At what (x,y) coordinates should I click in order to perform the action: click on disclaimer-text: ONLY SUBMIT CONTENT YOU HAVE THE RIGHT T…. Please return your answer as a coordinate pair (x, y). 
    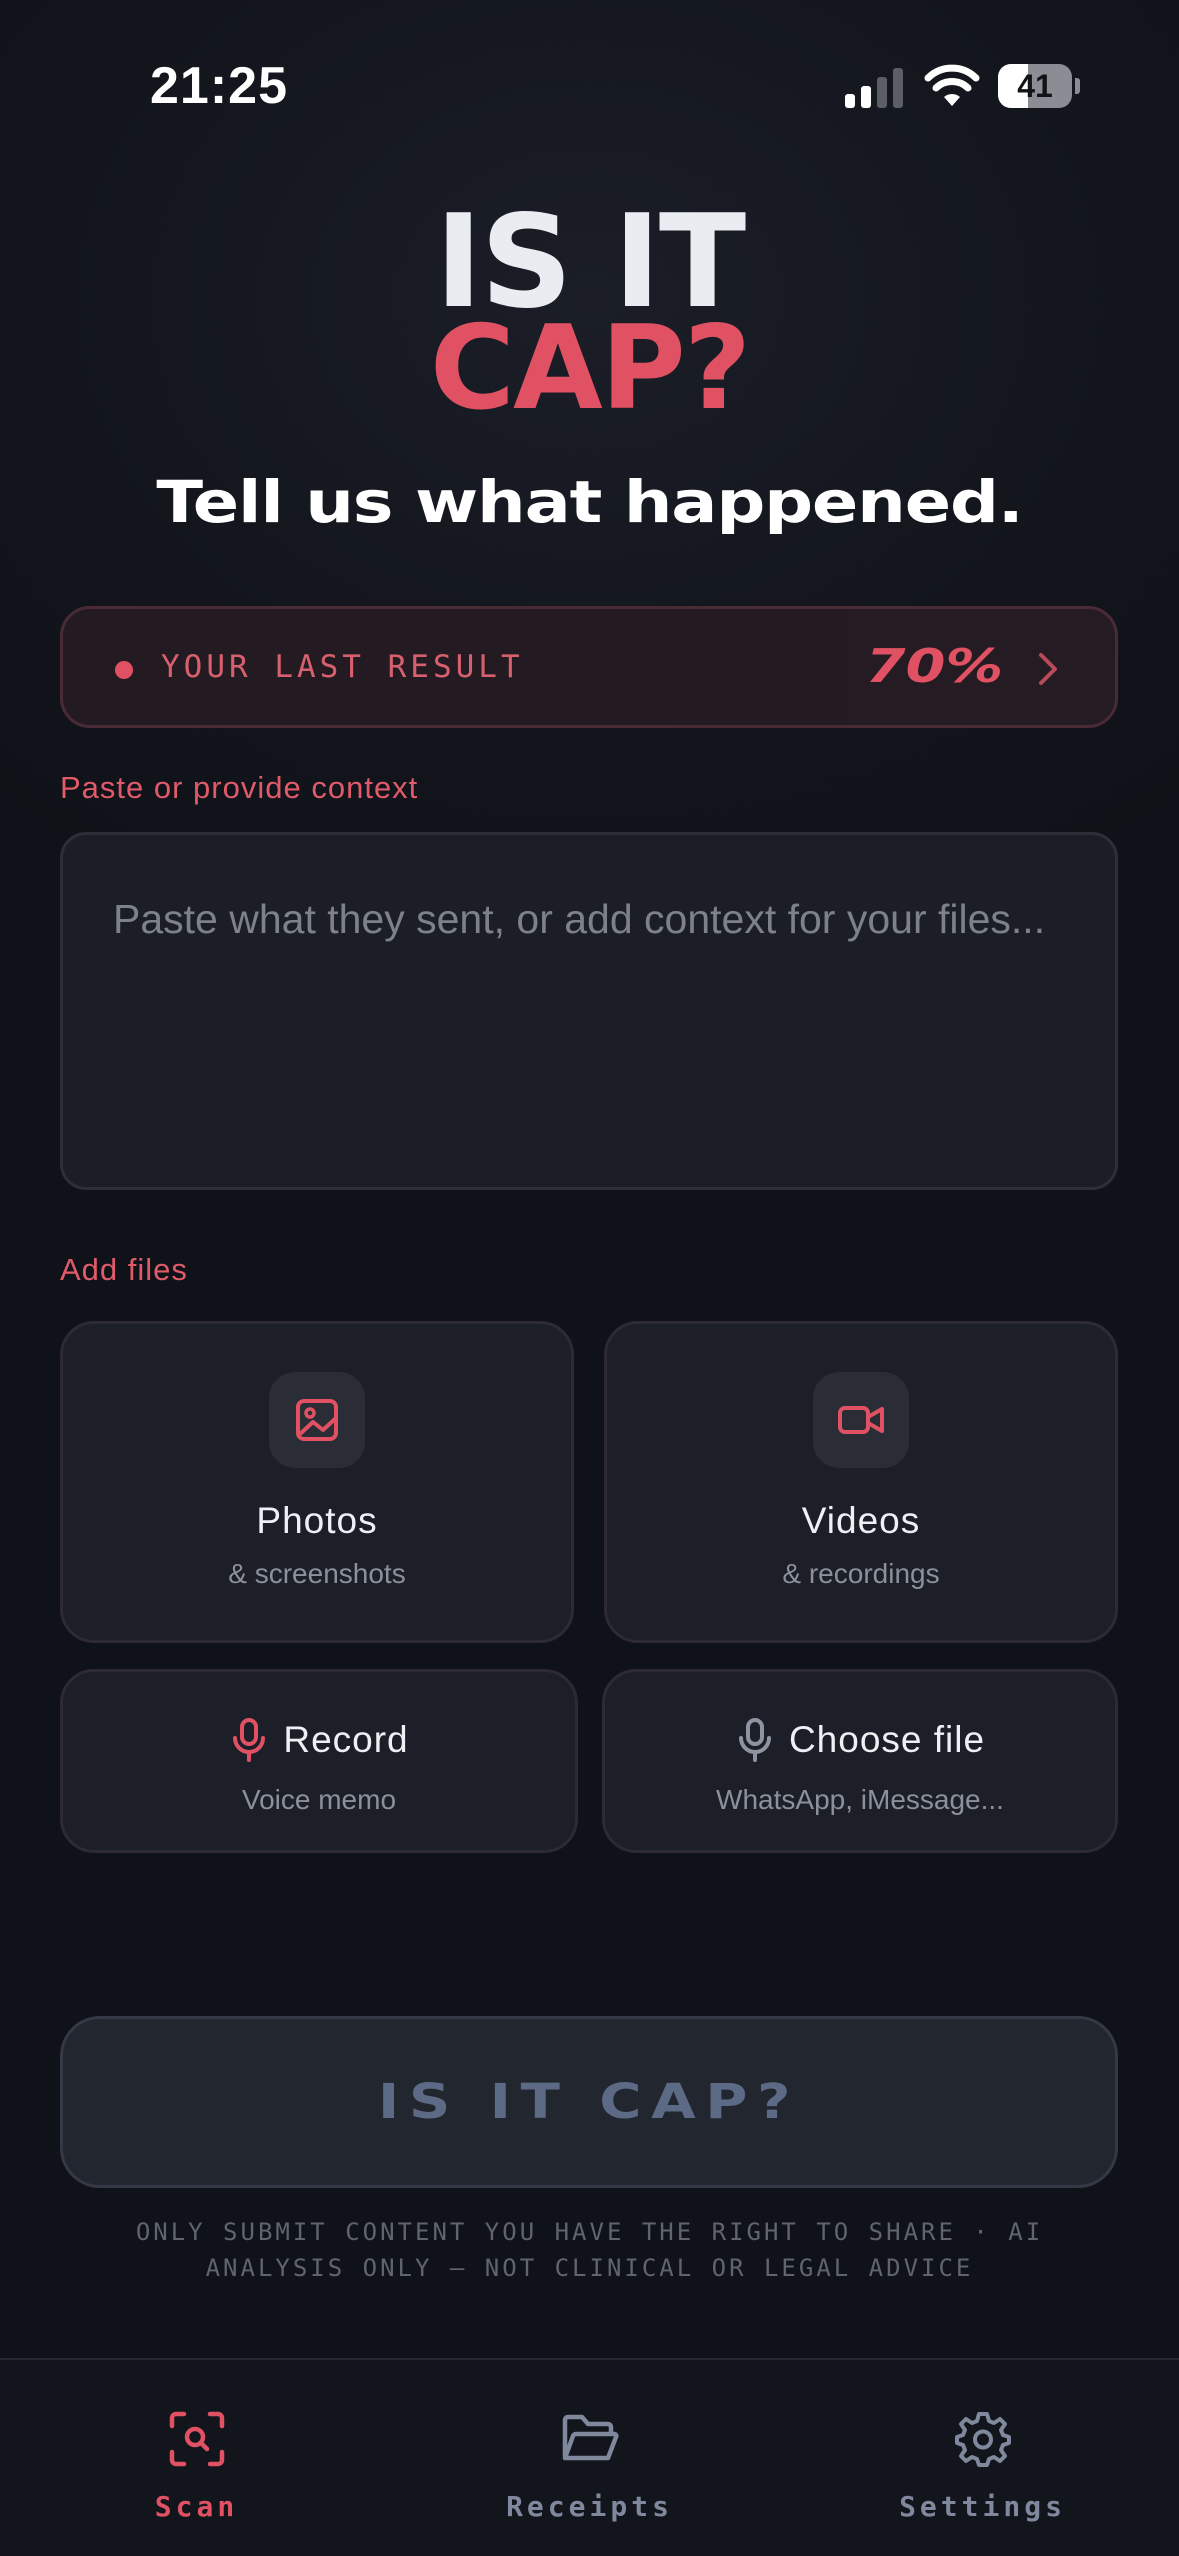
    Looking at the image, I should click on (589, 2250).